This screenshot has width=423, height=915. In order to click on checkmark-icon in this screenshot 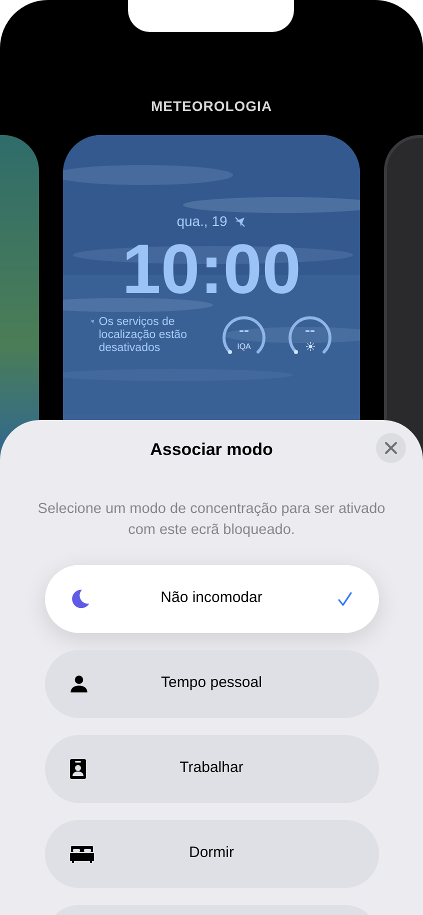, I will do `click(344, 598)`.